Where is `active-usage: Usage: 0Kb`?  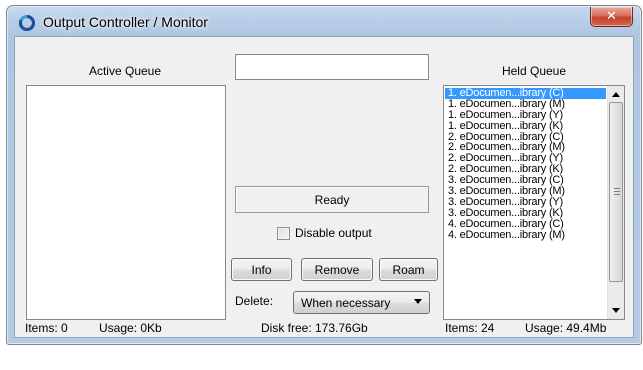 active-usage: Usage: 0Kb is located at coordinates (130, 328).